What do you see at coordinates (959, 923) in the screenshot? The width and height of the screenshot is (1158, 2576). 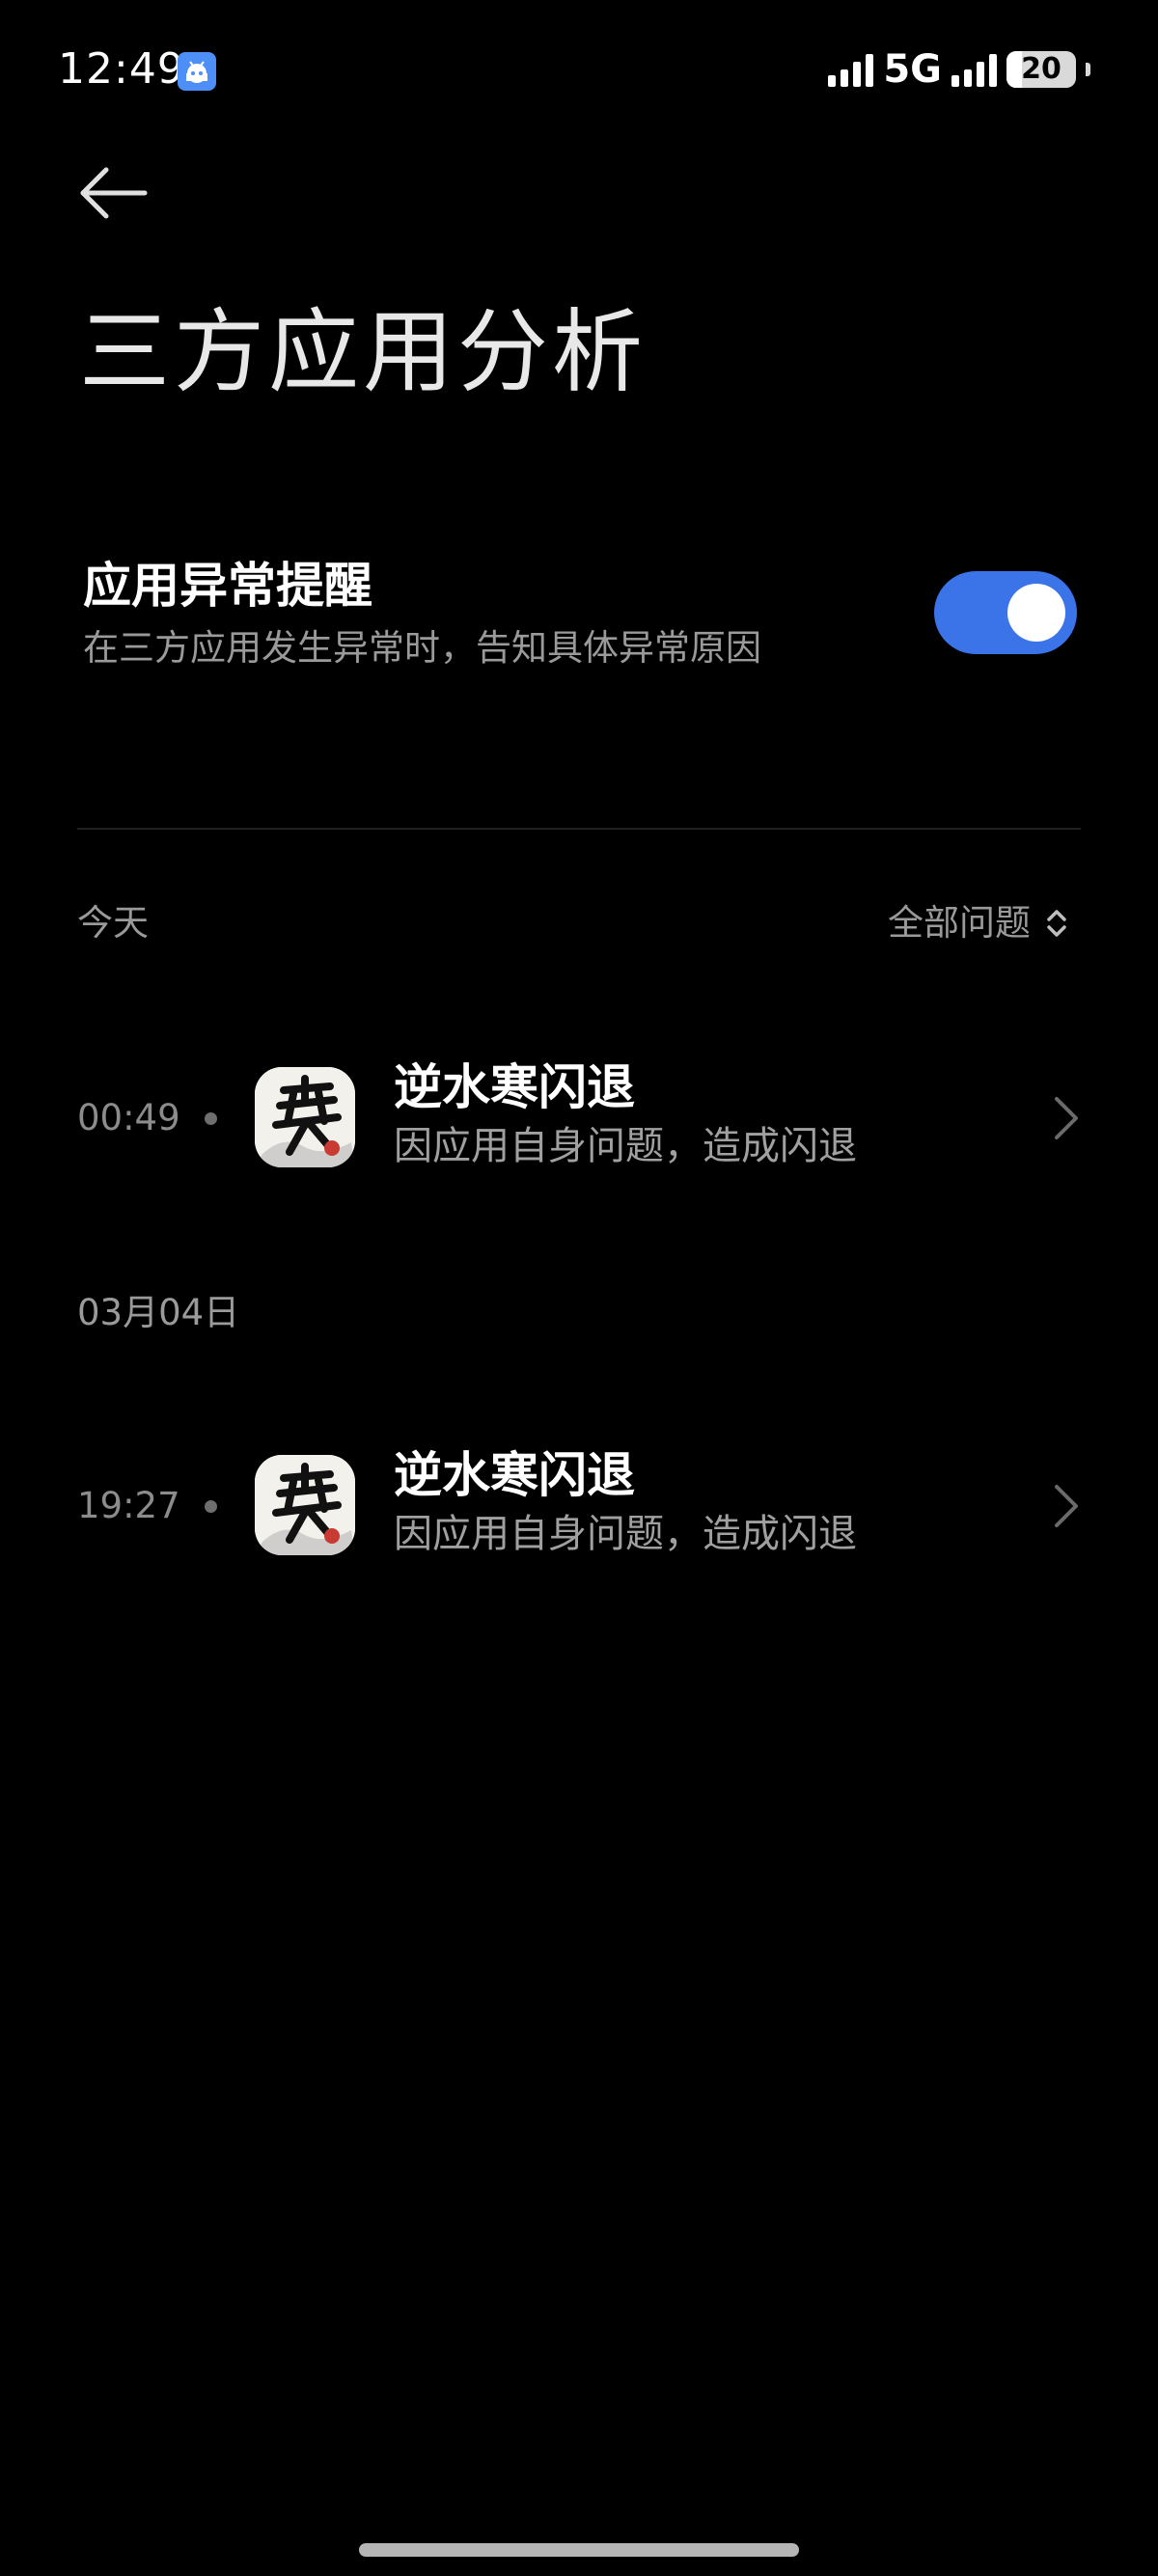 I see `filter-label: 全部问题` at bounding box center [959, 923].